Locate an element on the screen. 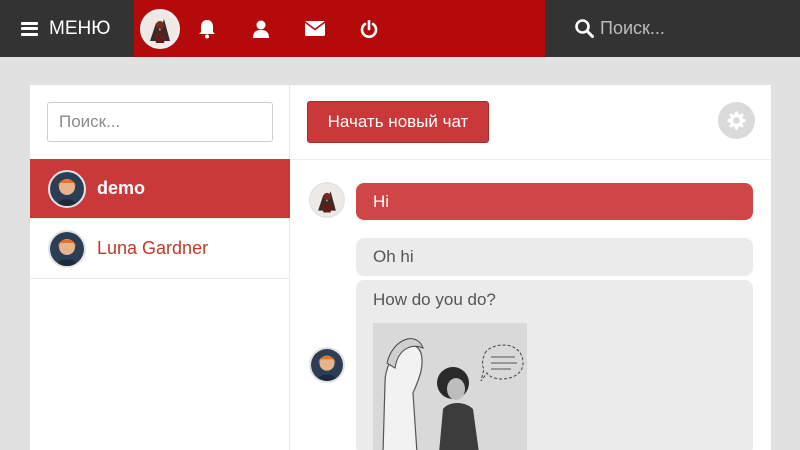 The width and height of the screenshot is (800, 450). recipient-avatar is located at coordinates (327, 365).